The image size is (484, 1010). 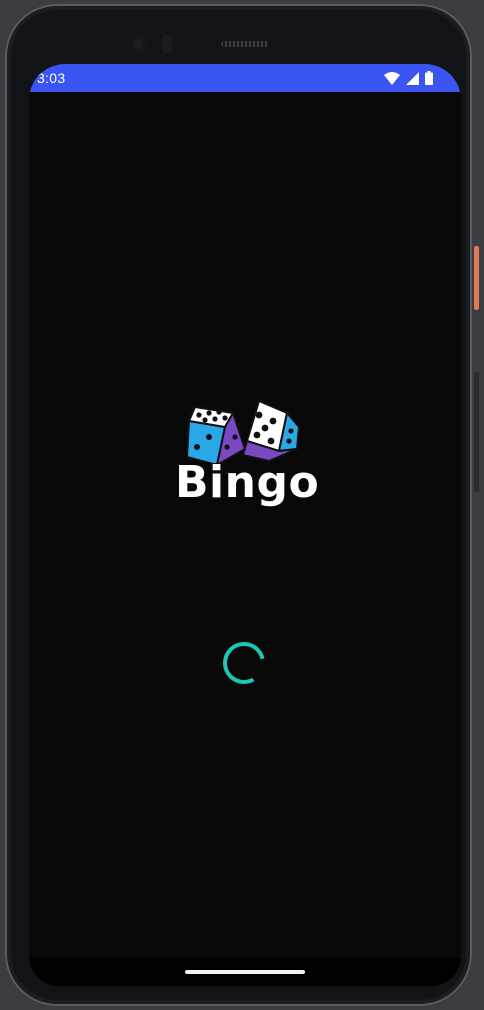 I want to click on navigation-bar, so click(x=245, y=972).